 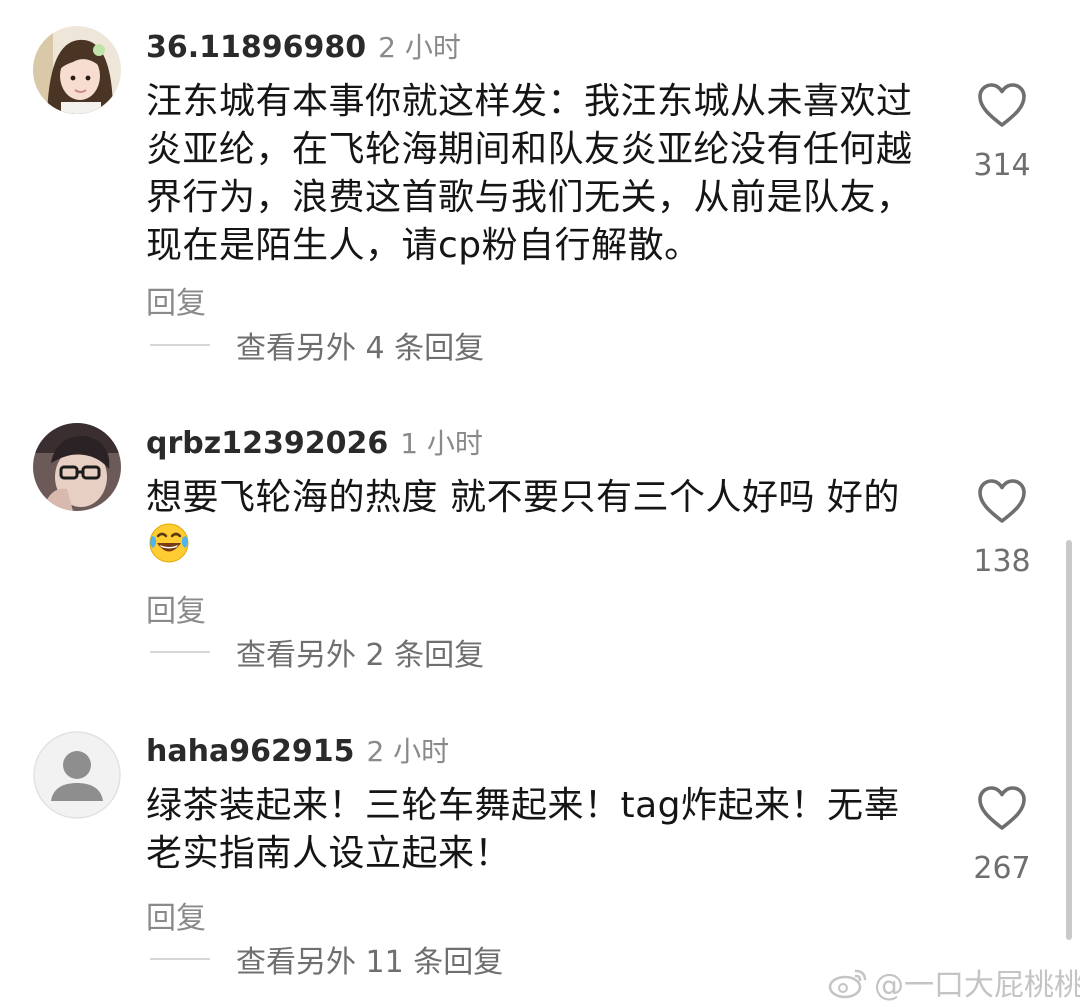 I want to click on like-count: 267, so click(x=1002, y=868).